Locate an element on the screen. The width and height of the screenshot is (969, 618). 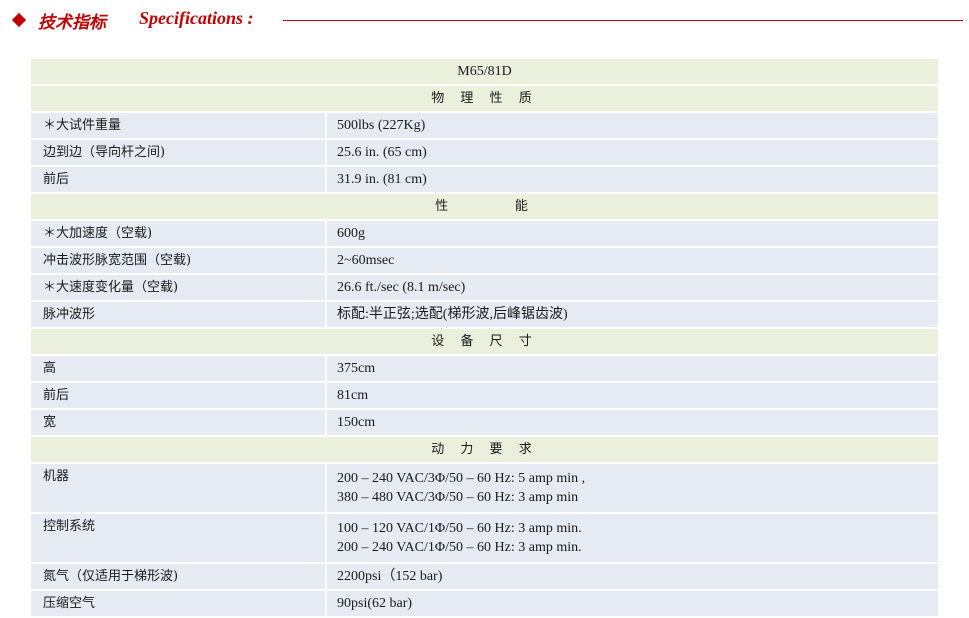
table-row: ＊大试件重量 500lbs (227Kg) is located at coordinates (484, 126).